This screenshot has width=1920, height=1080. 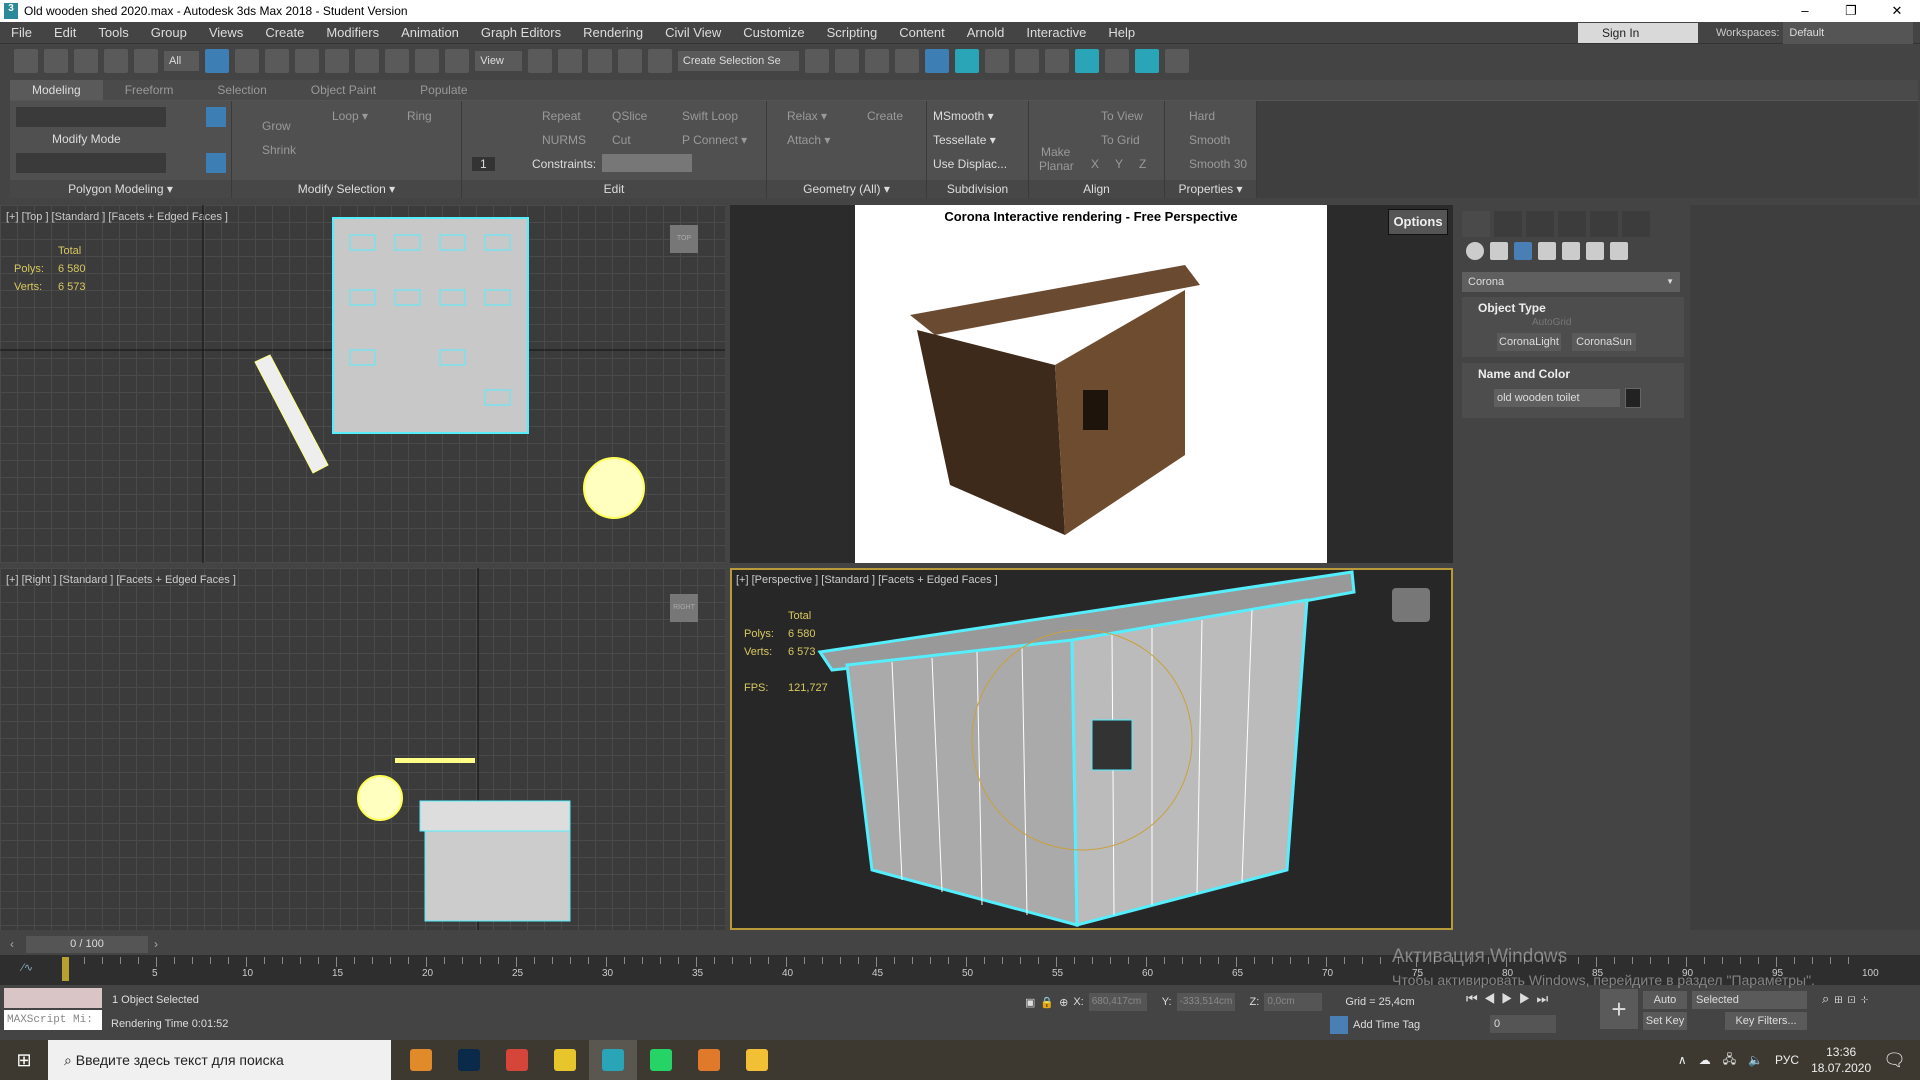 I want to click on ribbon-tab-object-paint: Object Paint, so click(x=343, y=90).